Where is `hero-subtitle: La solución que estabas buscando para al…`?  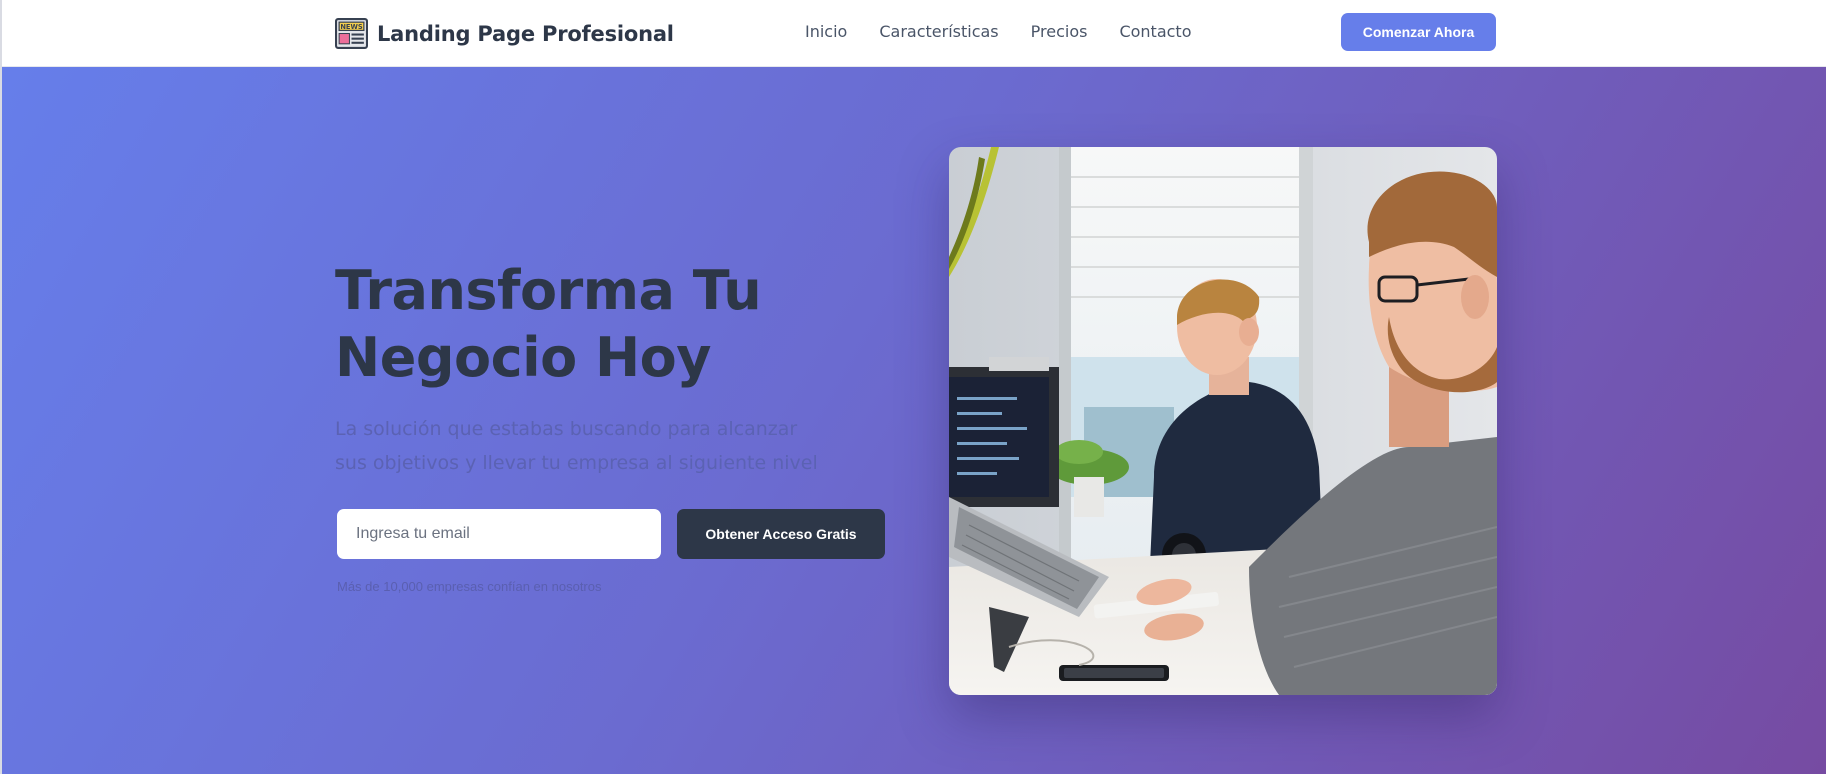
hero-subtitle: La solución que estabas buscando para al… is located at coordinates (576, 446).